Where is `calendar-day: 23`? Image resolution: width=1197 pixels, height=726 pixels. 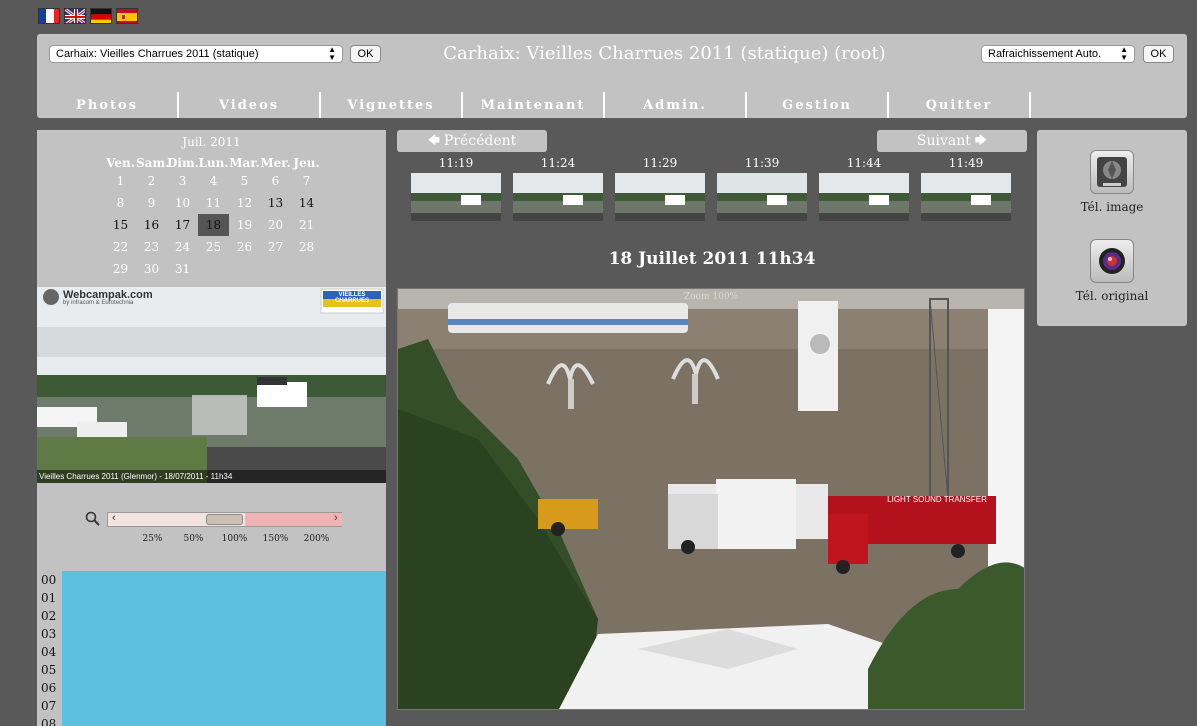 calendar-day: 23 is located at coordinates (151, 247).